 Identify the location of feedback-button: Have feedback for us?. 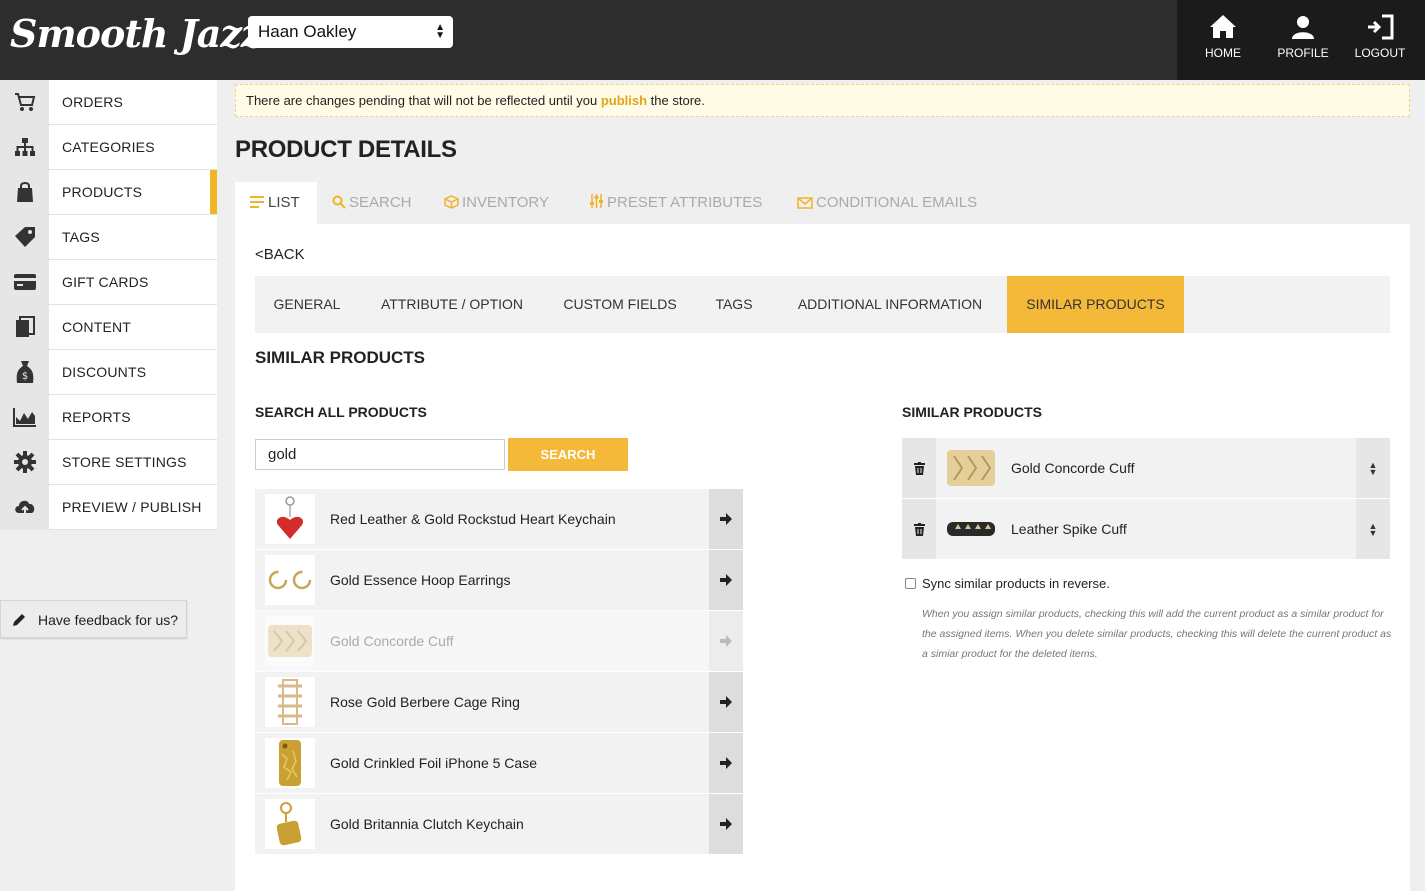
(93, 619).